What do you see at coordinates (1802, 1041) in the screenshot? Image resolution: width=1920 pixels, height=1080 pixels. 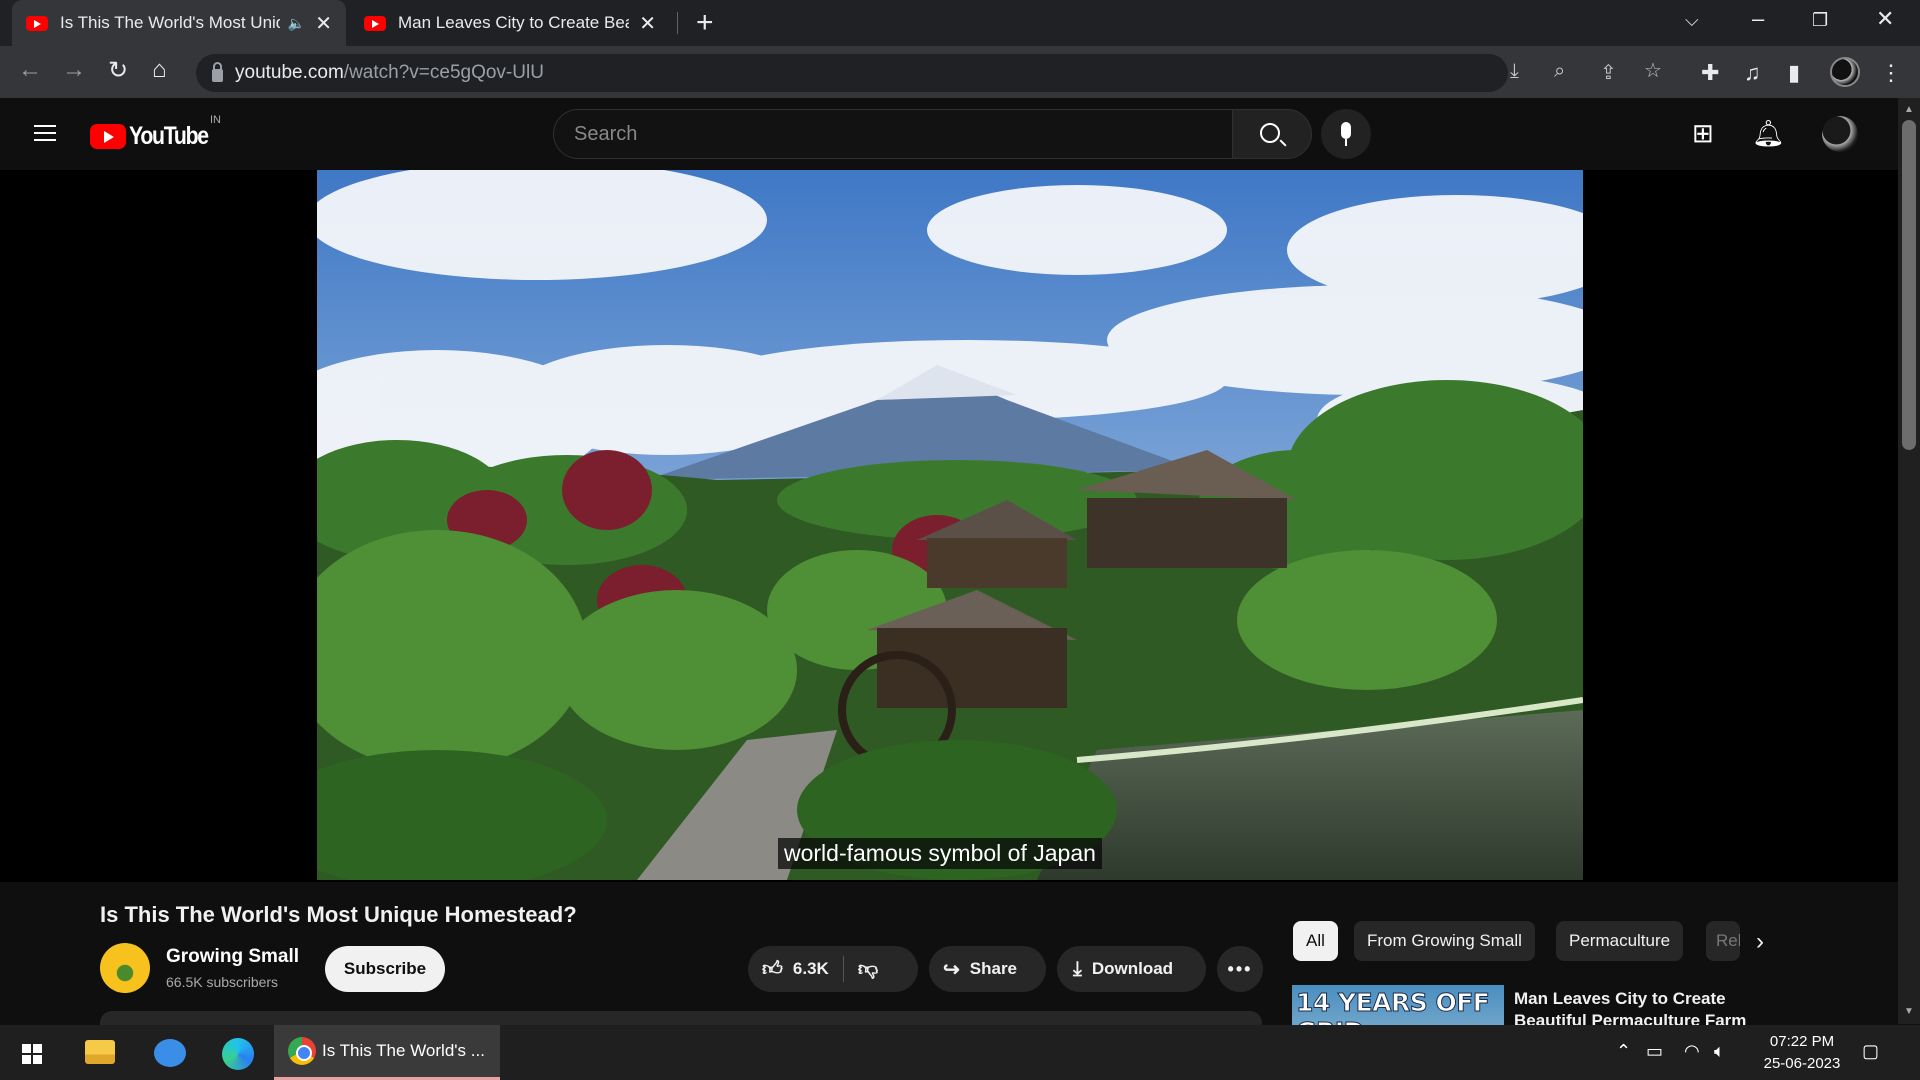 I see `clock-time: 07:22 PM` at bounding box center [1802, 1041].